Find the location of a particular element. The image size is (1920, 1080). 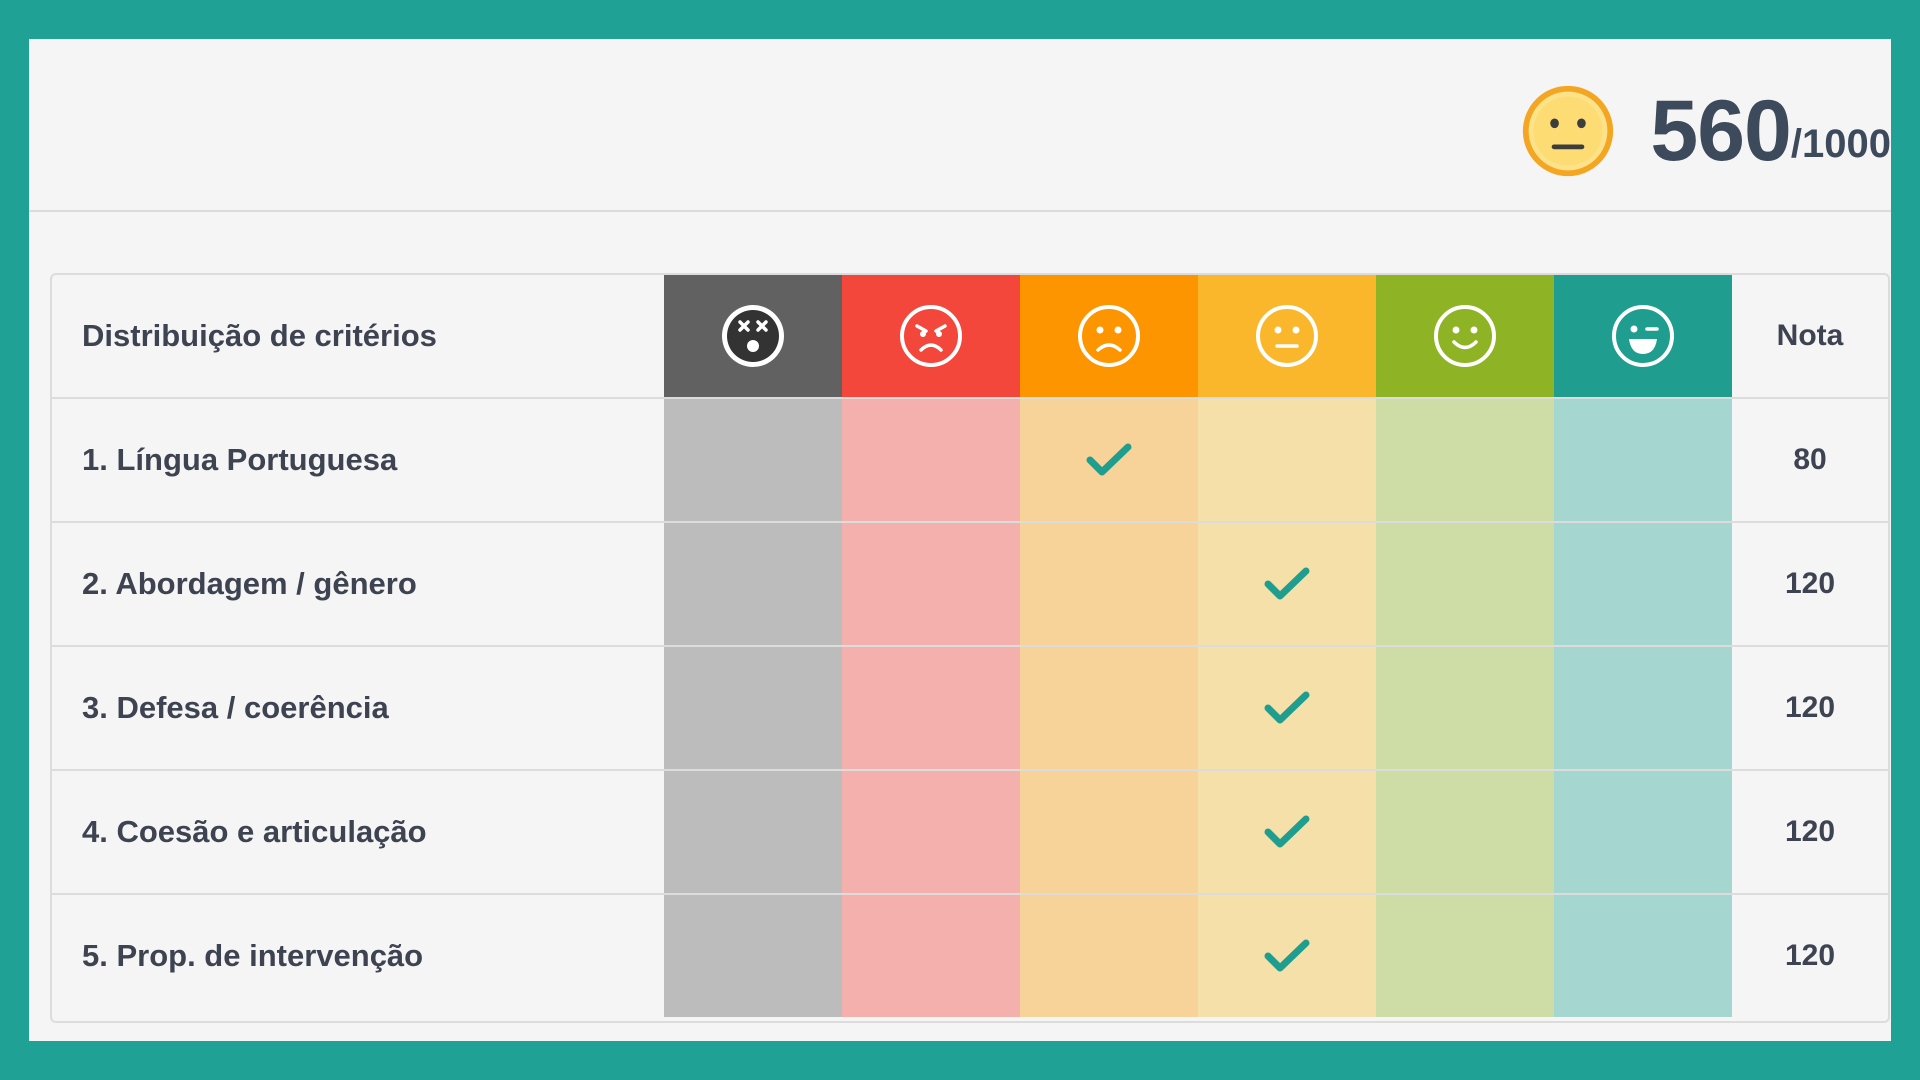

score-value: 560 is located at coordinates (1720, 130).